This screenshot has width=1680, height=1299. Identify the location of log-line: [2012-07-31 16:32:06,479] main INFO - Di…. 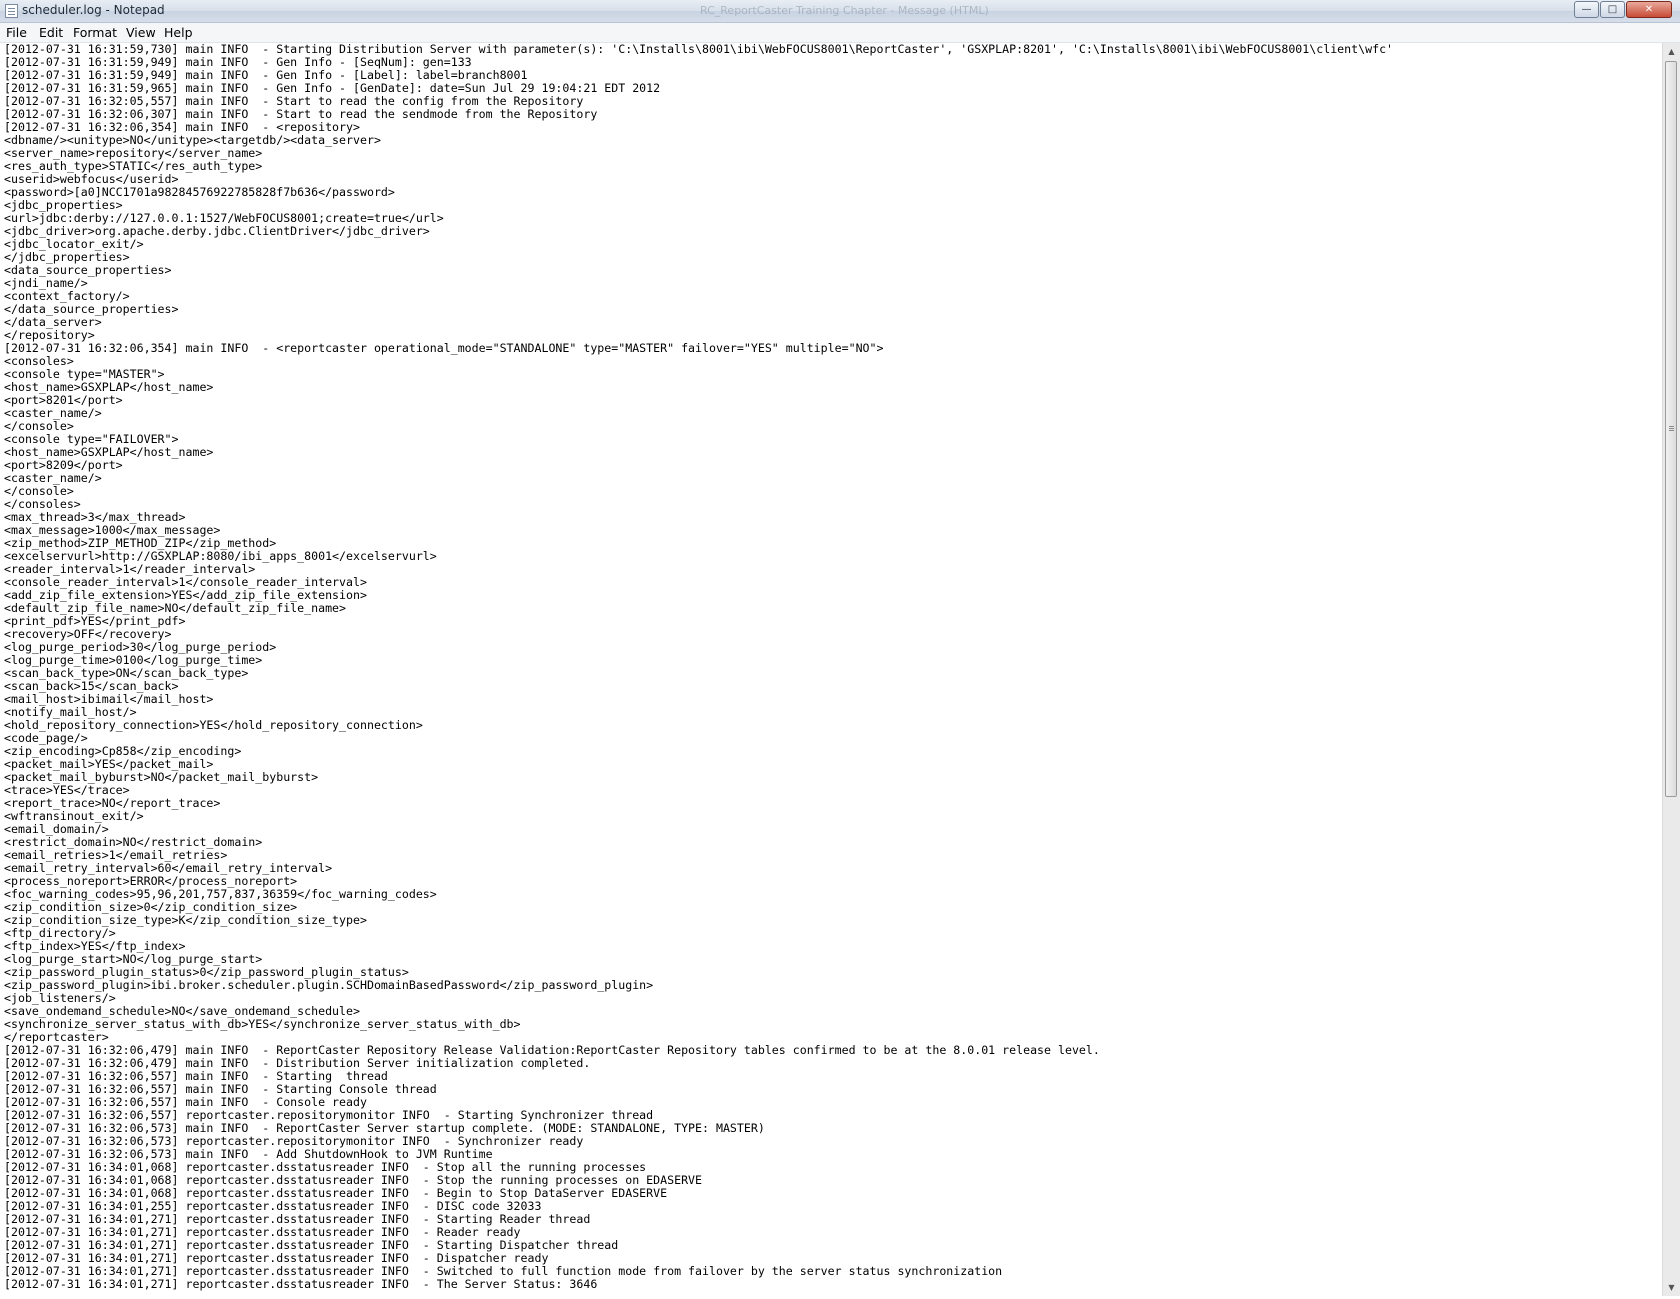
(297, 1063).